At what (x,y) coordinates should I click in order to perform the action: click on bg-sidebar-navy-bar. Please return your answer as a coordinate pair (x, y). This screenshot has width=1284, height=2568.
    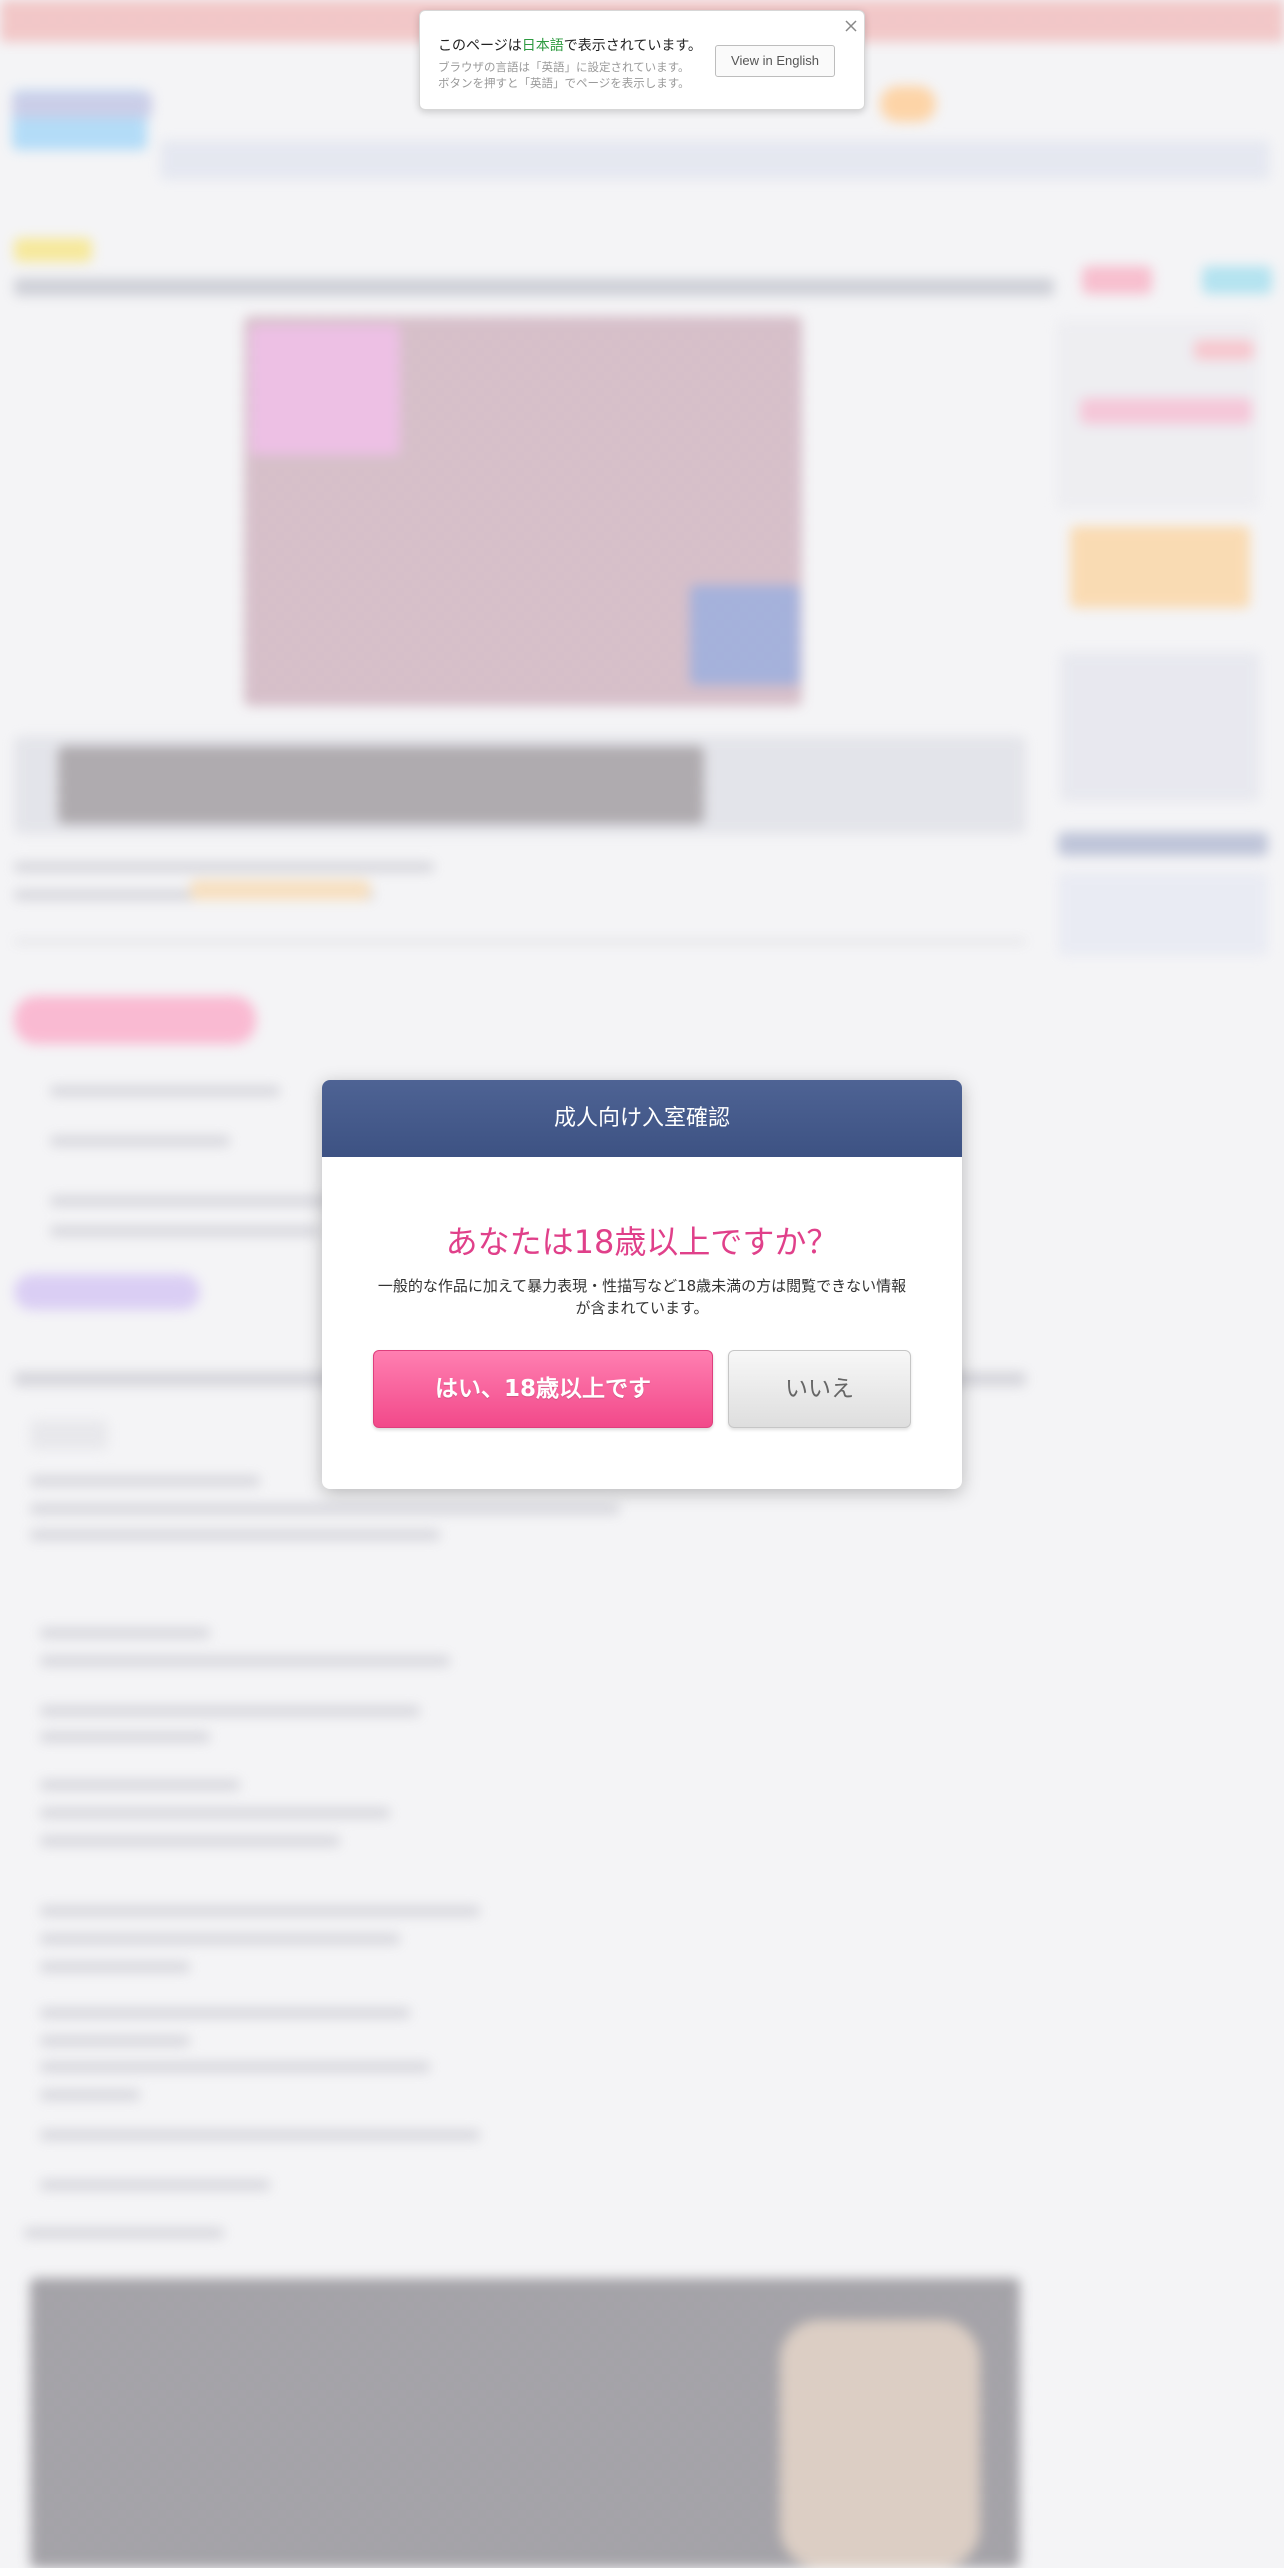
    Looking at the image, I should click on (1163, 844).